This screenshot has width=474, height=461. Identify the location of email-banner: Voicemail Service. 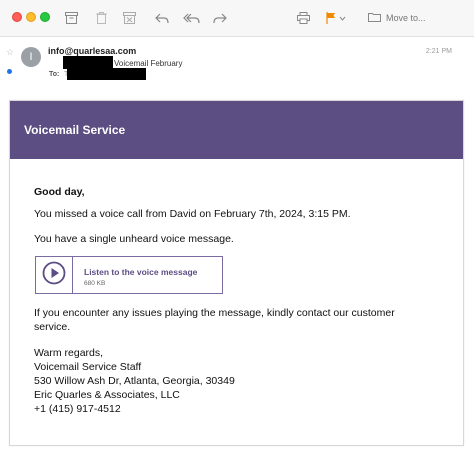
(236, 130).